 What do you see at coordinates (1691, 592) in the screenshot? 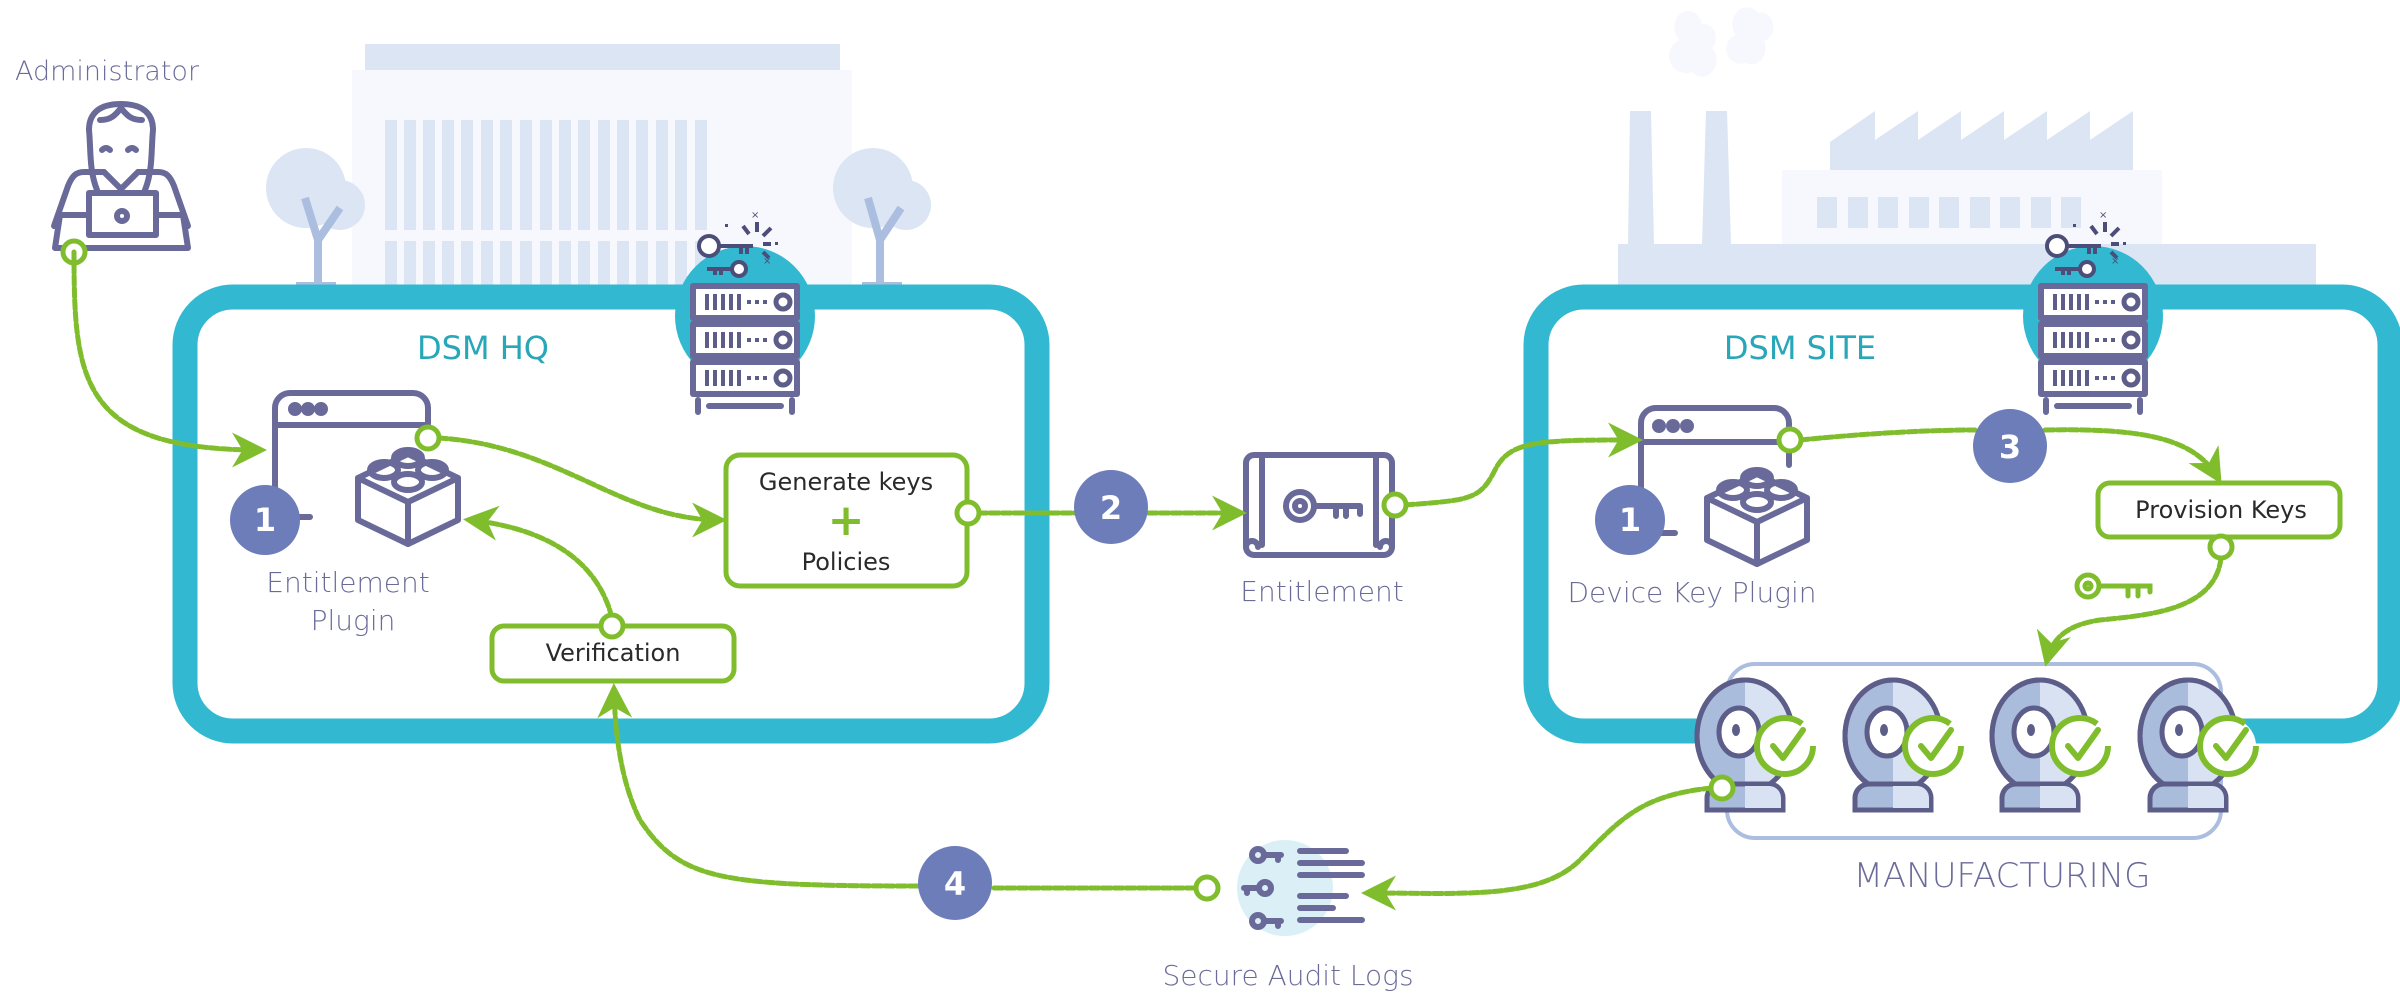
I see `device-key-plugin-label: Device Key Plugin` at bounding box center [1691, 592].